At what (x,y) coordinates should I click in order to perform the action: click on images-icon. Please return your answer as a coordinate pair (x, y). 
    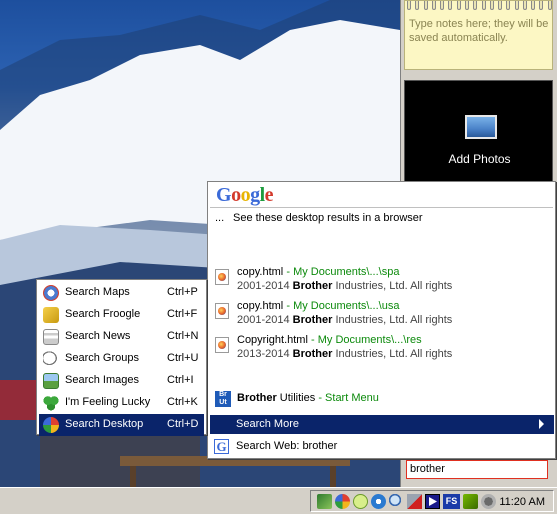
    Looking at the image, I should click on (51, 381).